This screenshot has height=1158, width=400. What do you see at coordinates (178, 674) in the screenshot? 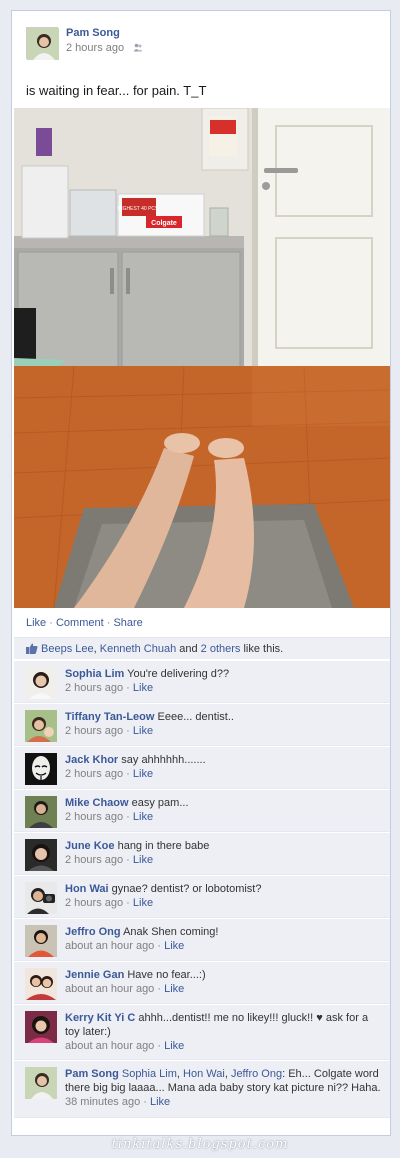
I see `comment-text: You're delivering d??` at bounding box center [178, 674].